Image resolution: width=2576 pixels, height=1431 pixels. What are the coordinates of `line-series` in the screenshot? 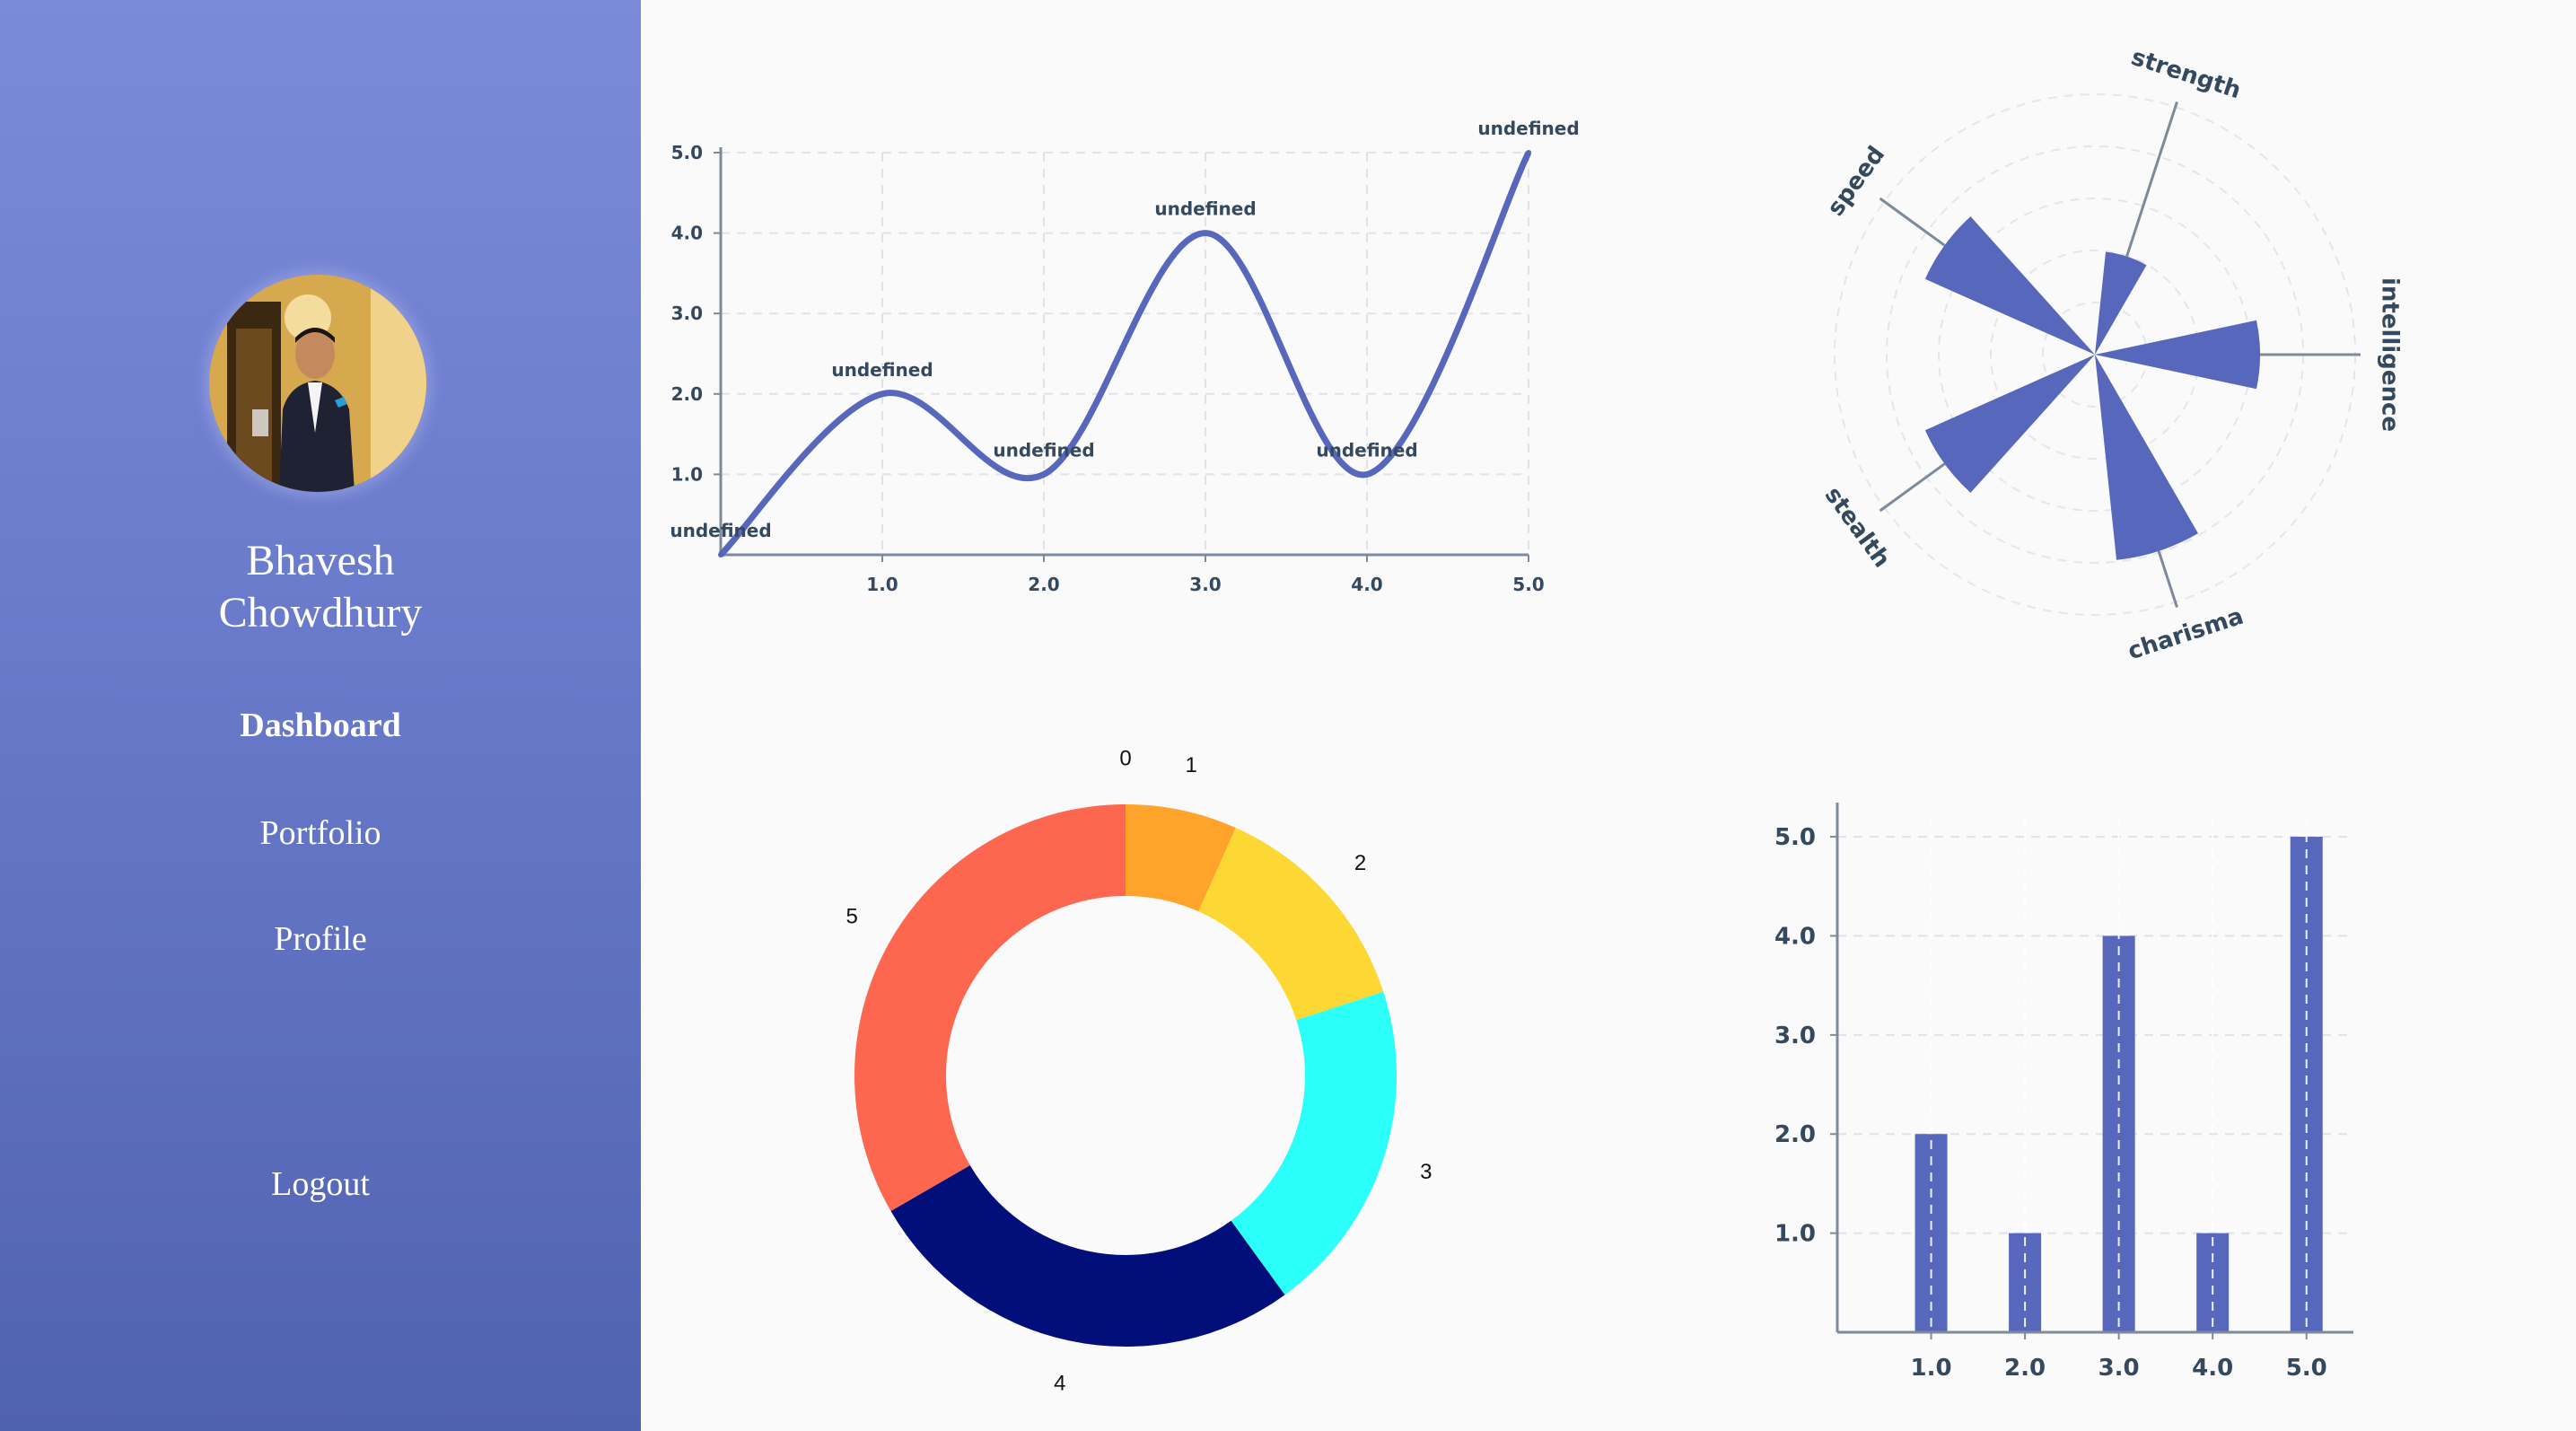 It's located at (1125, 354).